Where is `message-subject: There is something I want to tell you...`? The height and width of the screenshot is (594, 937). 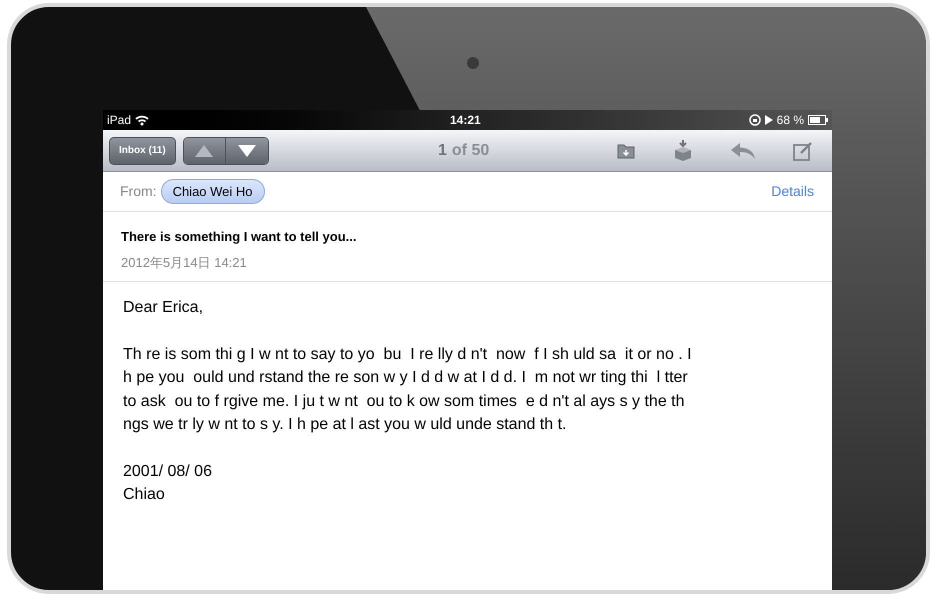
message-subject: There is something I want to tell you... is located at coordinates (239, 237).